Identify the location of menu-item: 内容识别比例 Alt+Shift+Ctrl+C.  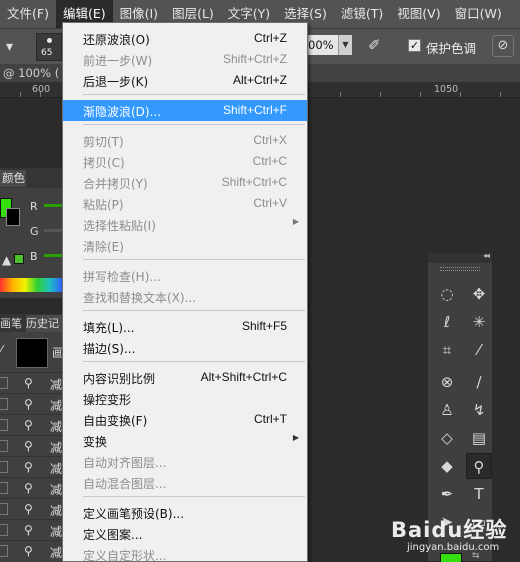
(185, 377).